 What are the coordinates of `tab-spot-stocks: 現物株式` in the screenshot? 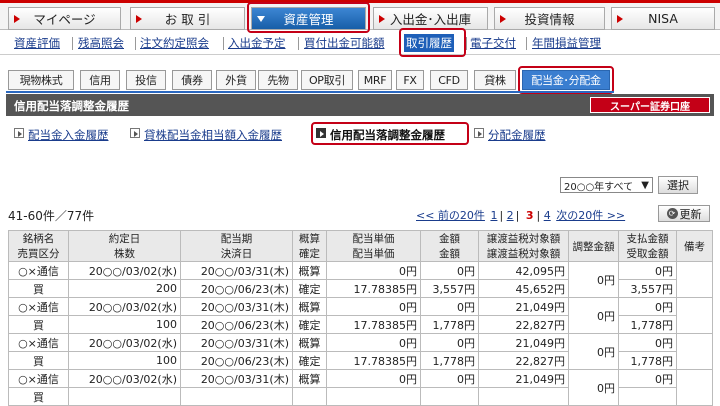 It's located at (41, 80).